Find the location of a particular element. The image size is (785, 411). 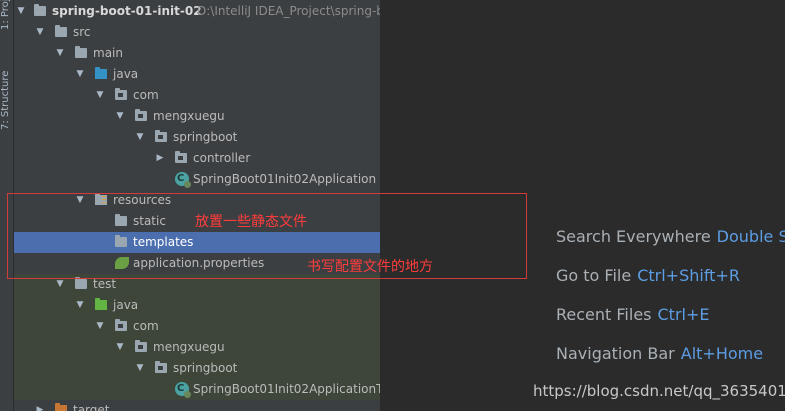

tree-row-test-springboot: ▼ springboot is located at coordinates (197, 368).